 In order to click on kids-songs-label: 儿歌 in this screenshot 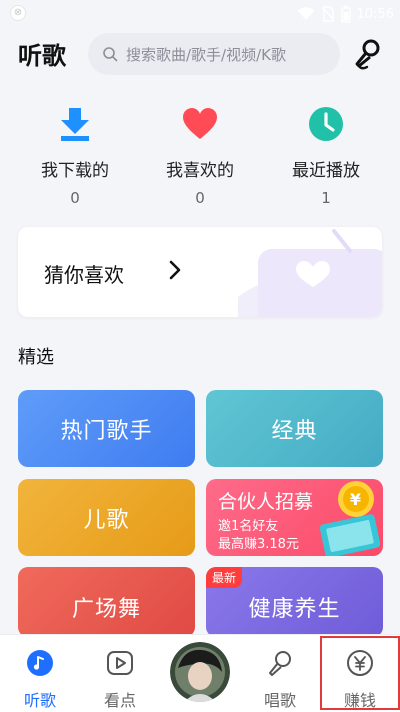, I will do `click(106, 520)`.